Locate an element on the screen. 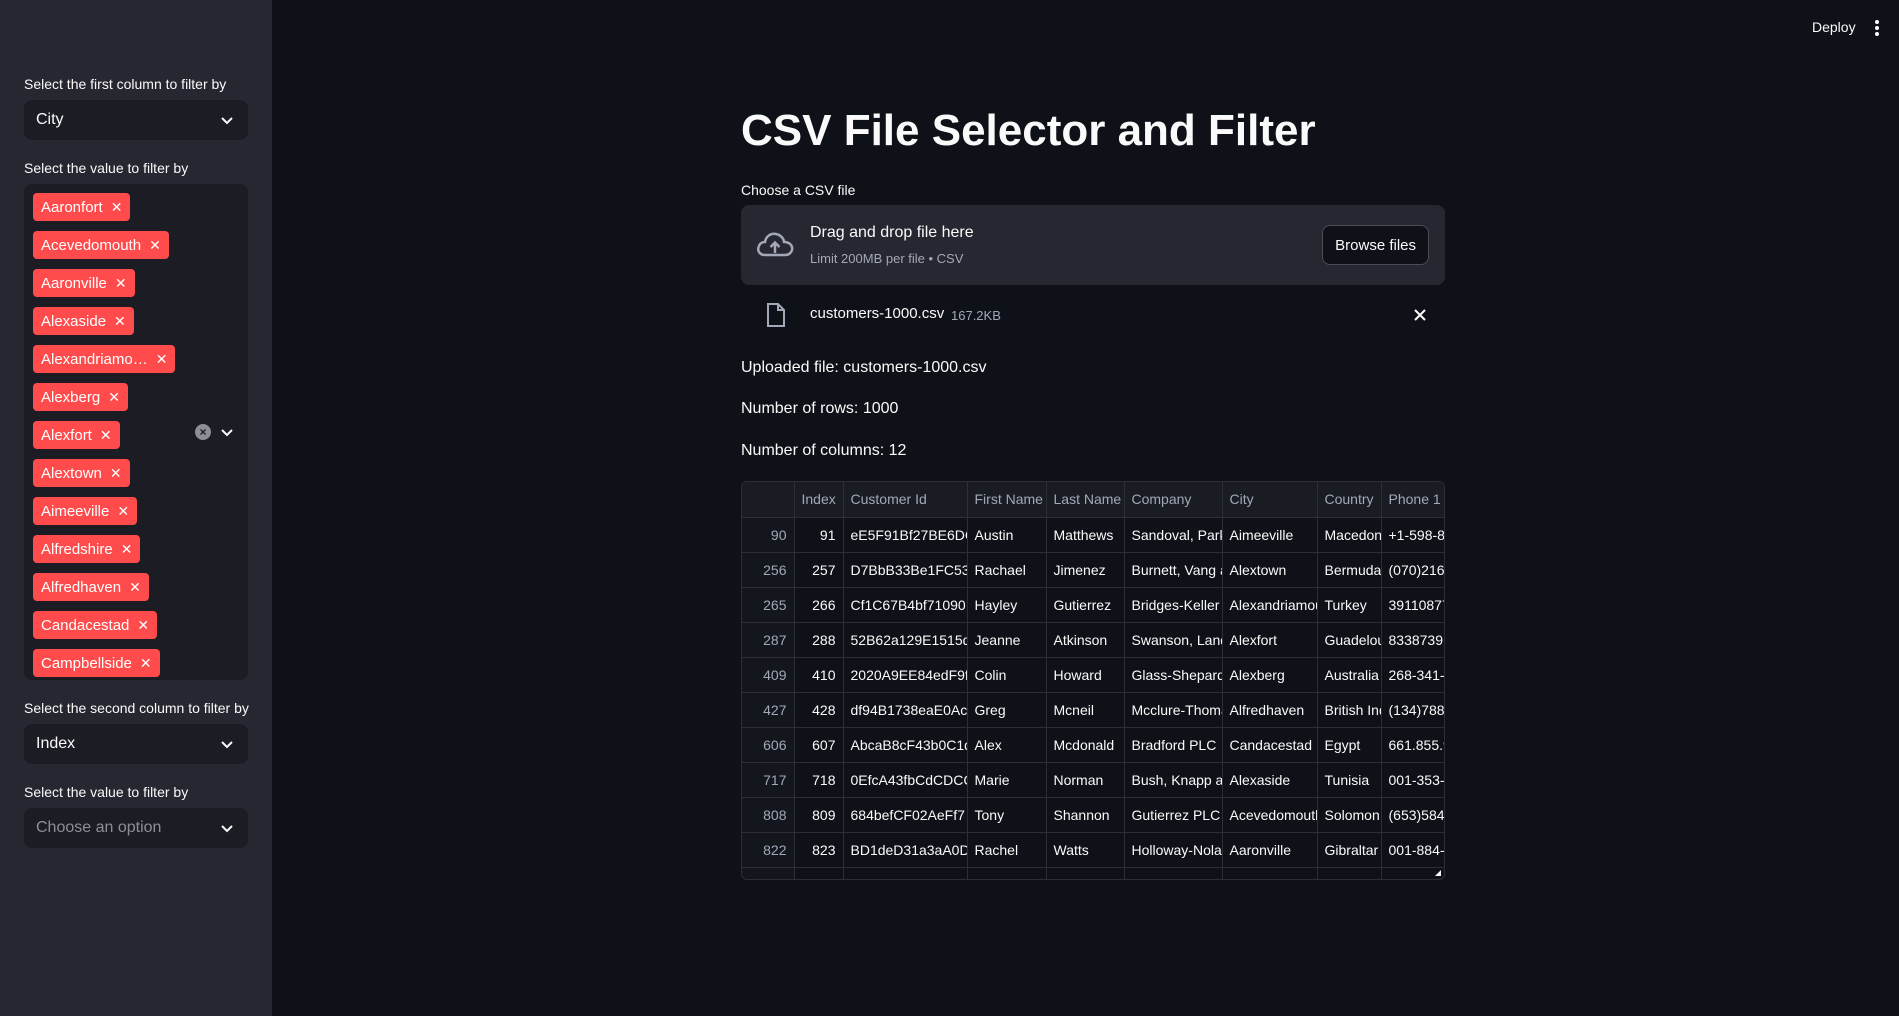 This screenshot has height=1016, width=1899. table-cell: Macedonia is located at coordinates (1349, 535).